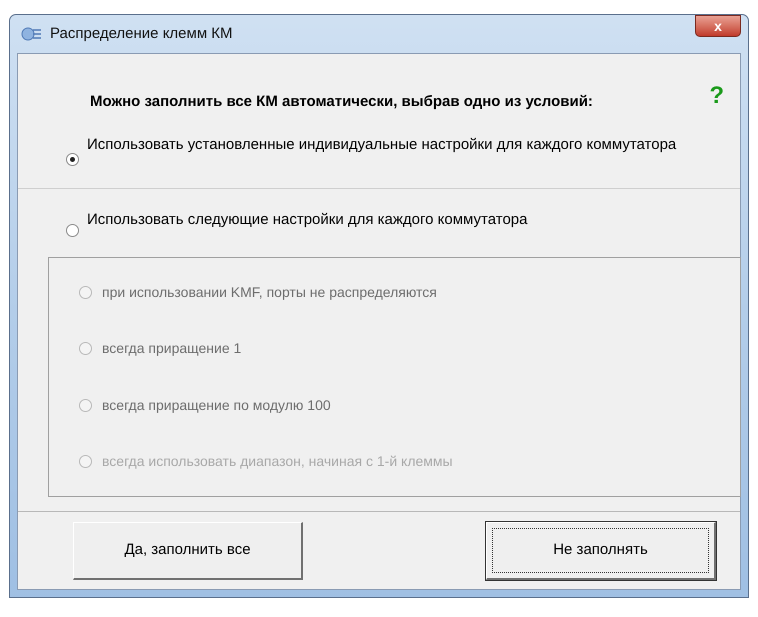 The image size is (758, 617). Describe the element at coordinates (601, 551) in the screenshot. I see `dialog-button: Не заполнять` at that location.